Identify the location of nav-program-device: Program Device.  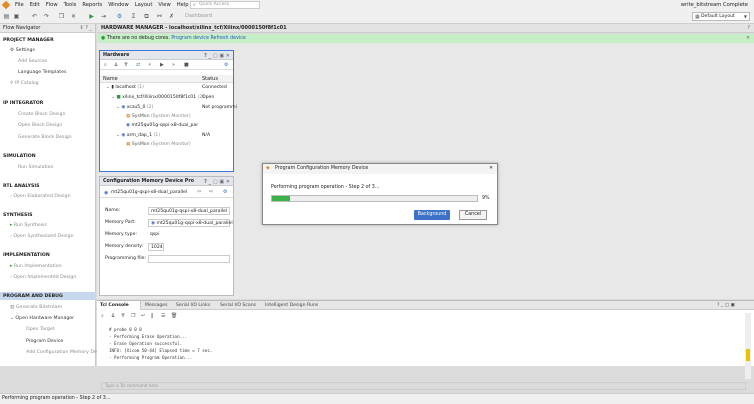
(44, 341).